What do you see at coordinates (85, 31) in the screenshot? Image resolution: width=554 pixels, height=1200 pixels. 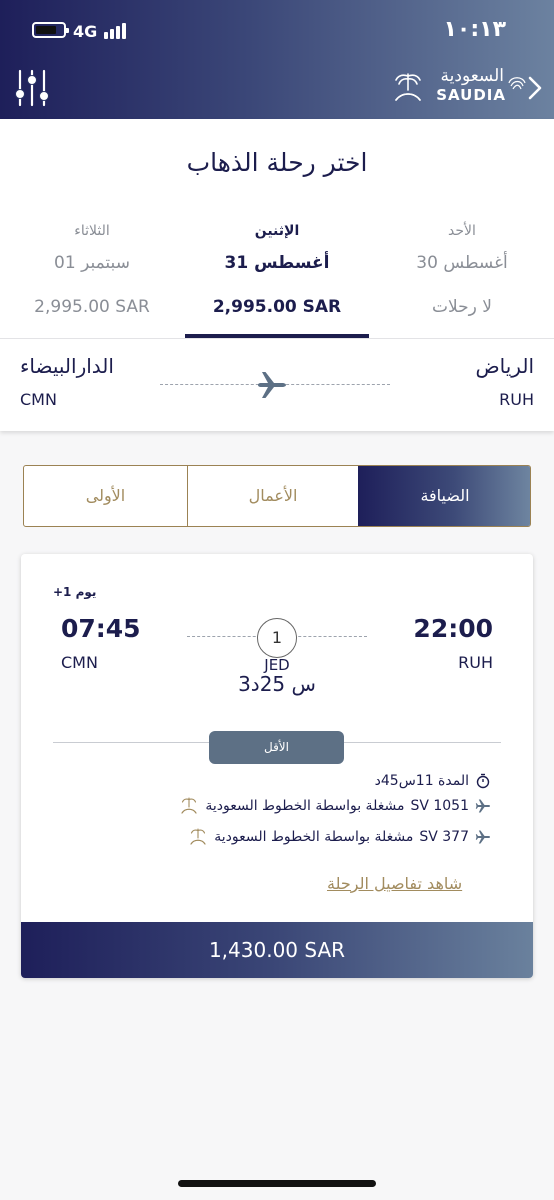 I see `network-label: 4G` at bounding box center [85, 31].